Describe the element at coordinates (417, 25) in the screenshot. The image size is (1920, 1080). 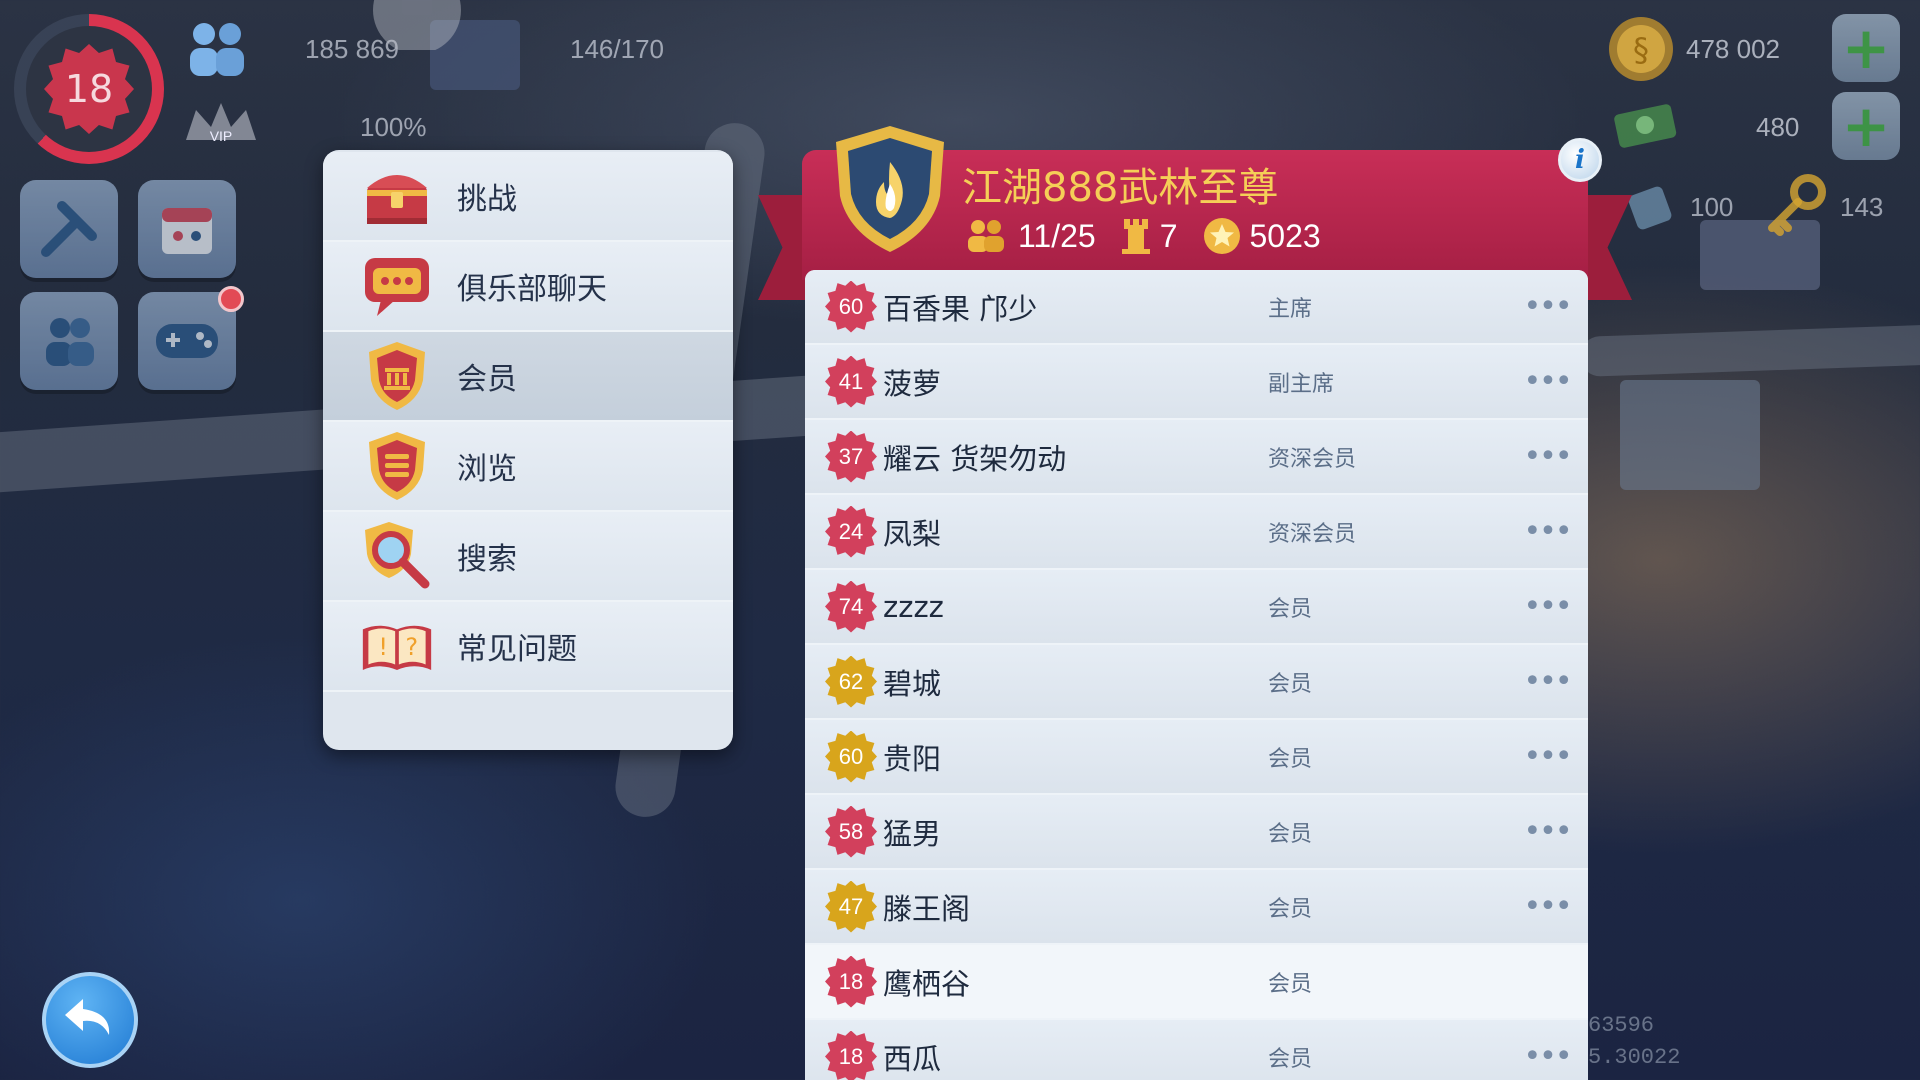
I see `storage-icon` at that location.